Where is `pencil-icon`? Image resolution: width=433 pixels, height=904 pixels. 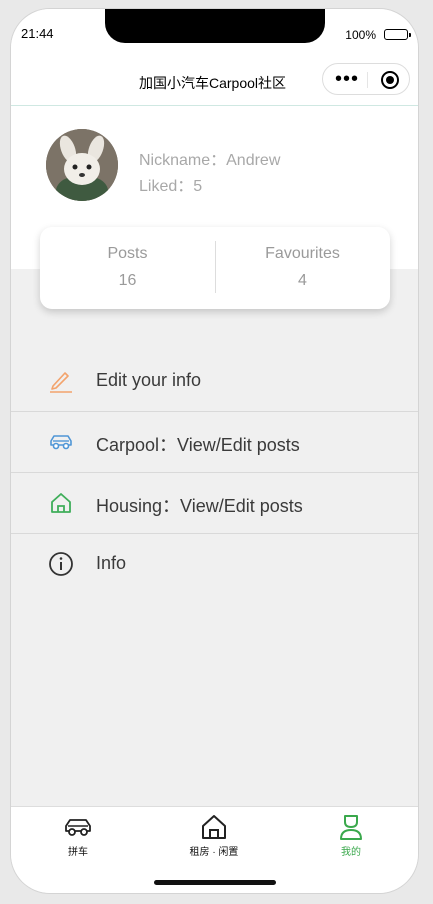
pencil-icon is located at coordinates (61, 382).